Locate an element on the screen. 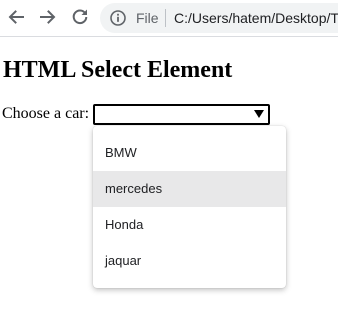  back-arrow-icon is located at coordinates (16, 17).